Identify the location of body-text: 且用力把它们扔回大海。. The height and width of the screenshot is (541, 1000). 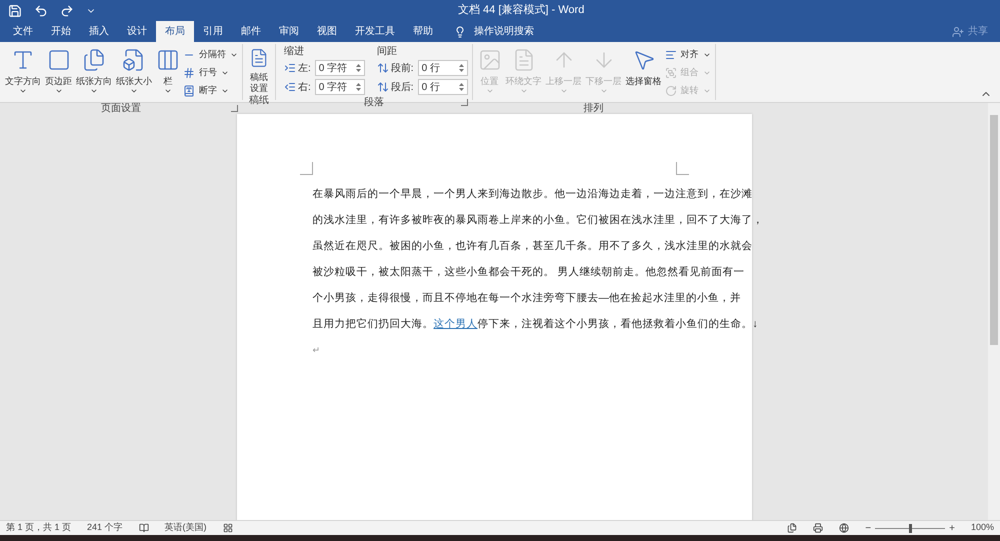
(373, 324).